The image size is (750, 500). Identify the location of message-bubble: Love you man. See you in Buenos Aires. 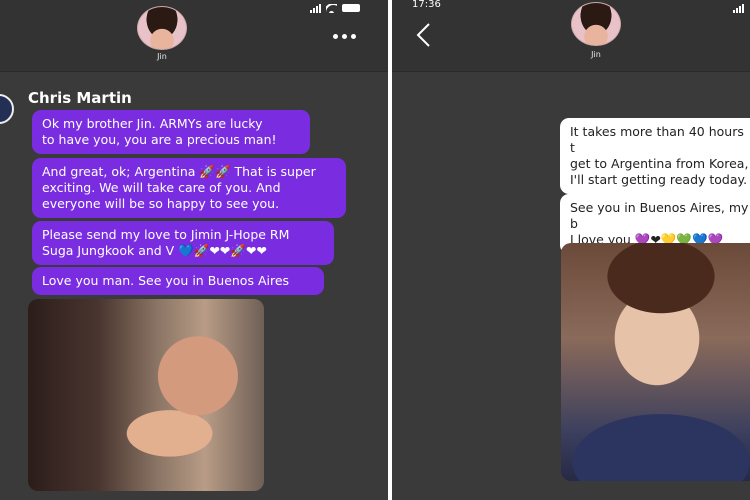
(178, 281).